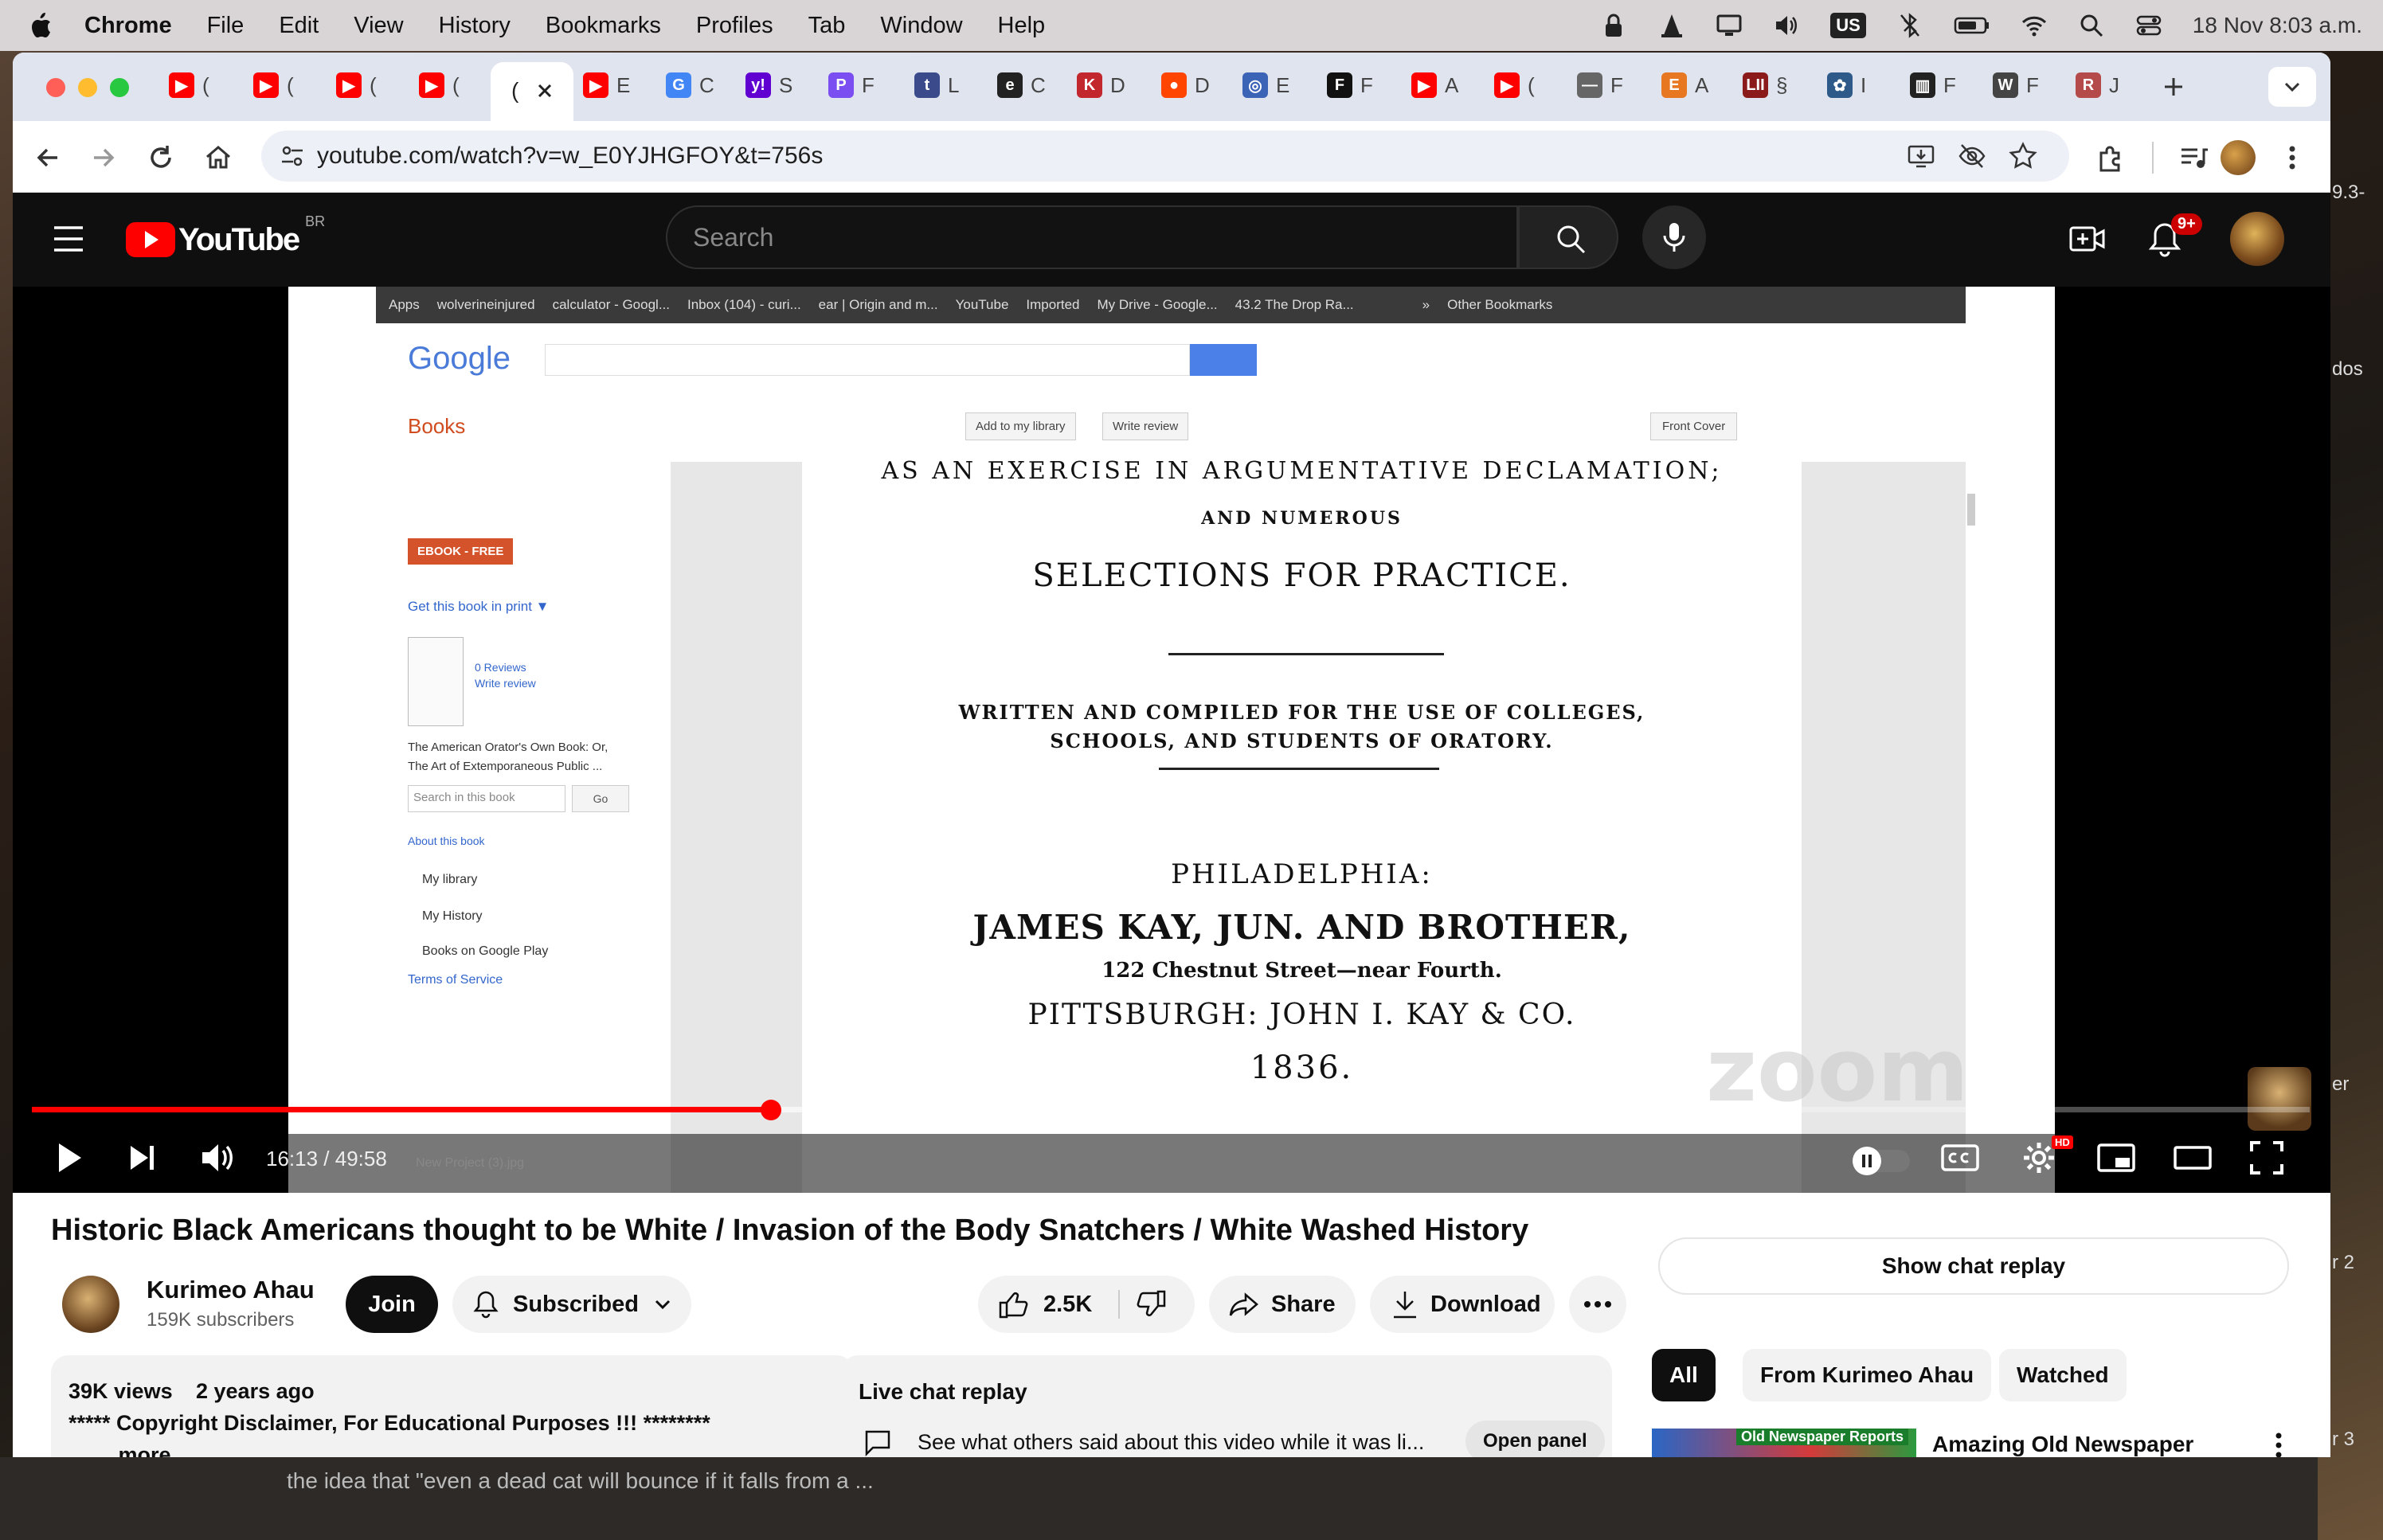 This screenshot has height=1540, width=2383. What do you see at coordinates (161, 158) in the screenshot?
I see `reload-icon` at bounding box center [161, 158].